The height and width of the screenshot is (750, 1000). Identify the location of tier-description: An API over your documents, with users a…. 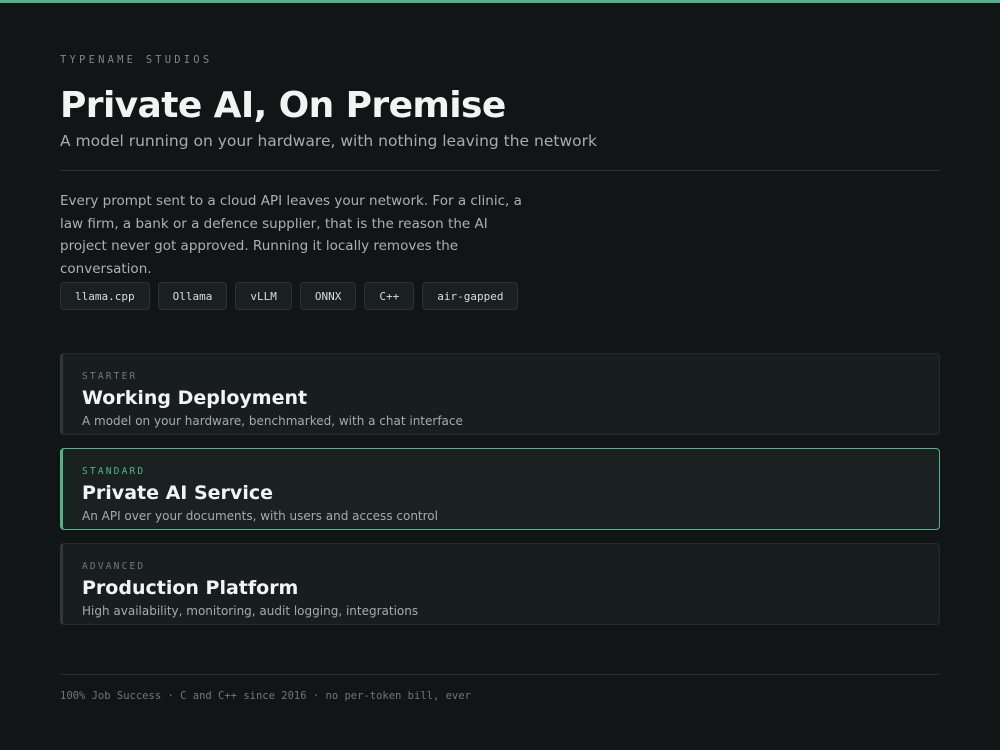
(260, 516).